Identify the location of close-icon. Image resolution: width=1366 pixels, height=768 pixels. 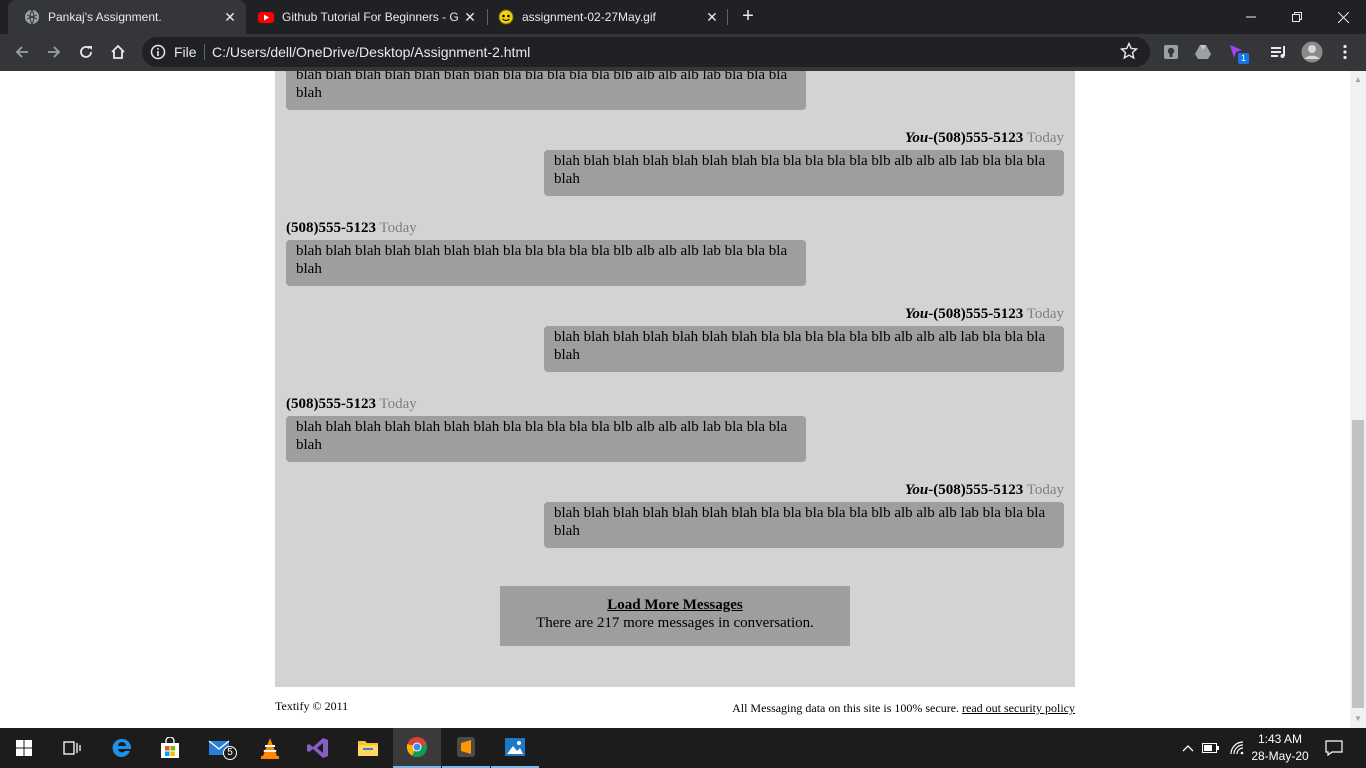
(1343, 17).